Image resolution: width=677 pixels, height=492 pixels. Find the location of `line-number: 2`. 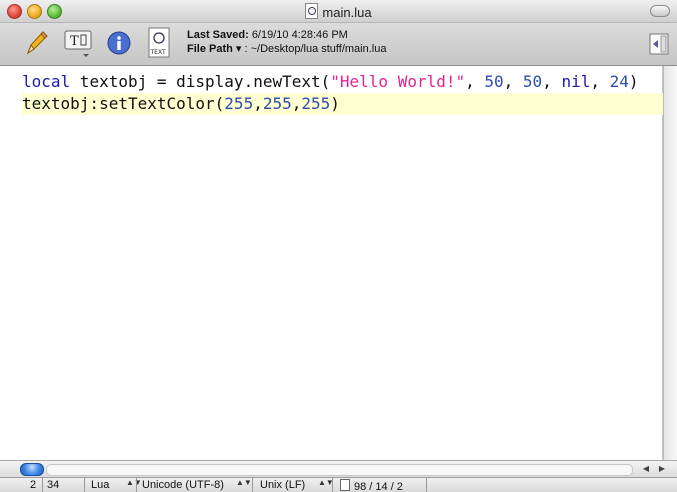

line-number: 2 is located at coordinates (33, 485).